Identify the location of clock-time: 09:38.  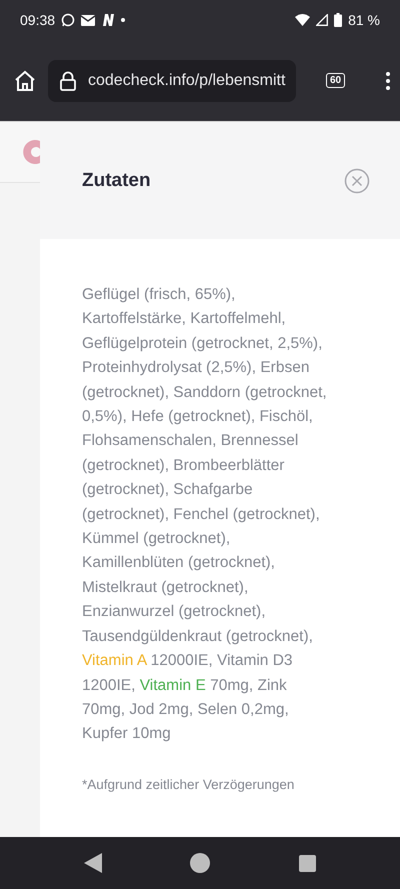
(38, 20).